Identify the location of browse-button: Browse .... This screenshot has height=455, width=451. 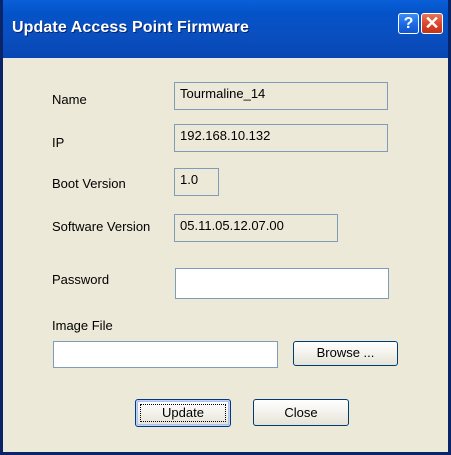
(345, 353).